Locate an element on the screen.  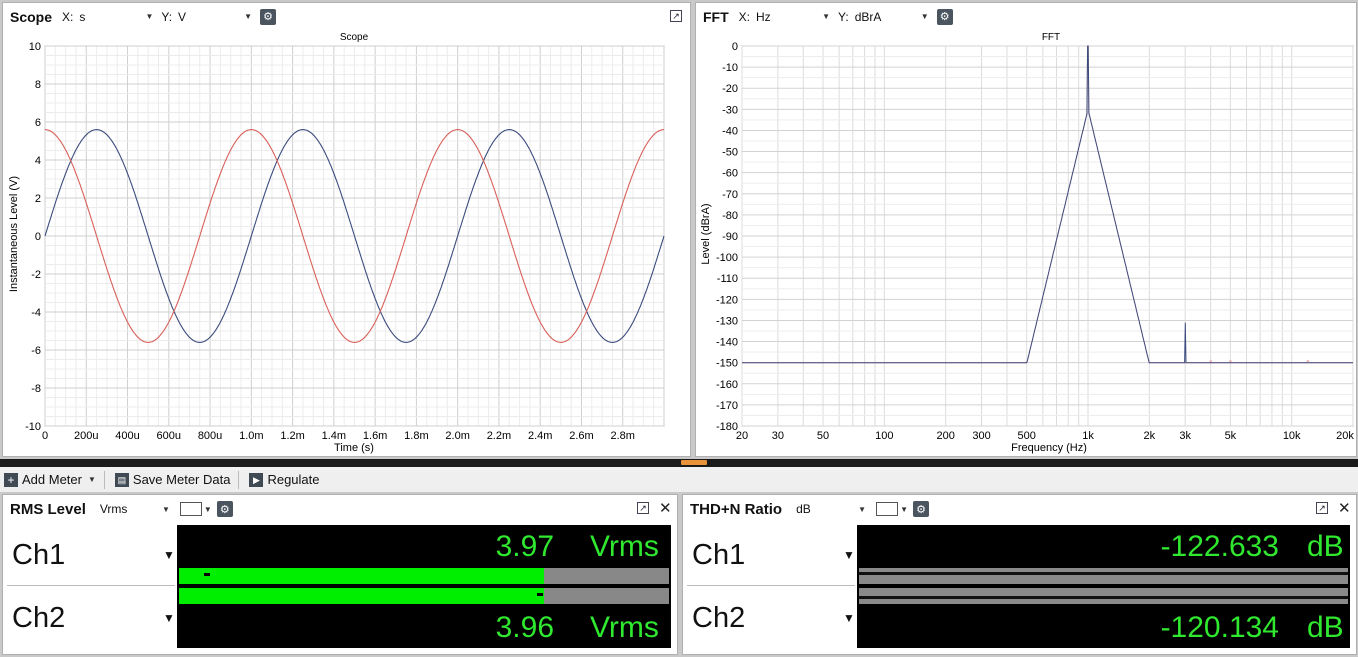
scope-x-tick-label: 2.2m is located at coordinates (499, 436).